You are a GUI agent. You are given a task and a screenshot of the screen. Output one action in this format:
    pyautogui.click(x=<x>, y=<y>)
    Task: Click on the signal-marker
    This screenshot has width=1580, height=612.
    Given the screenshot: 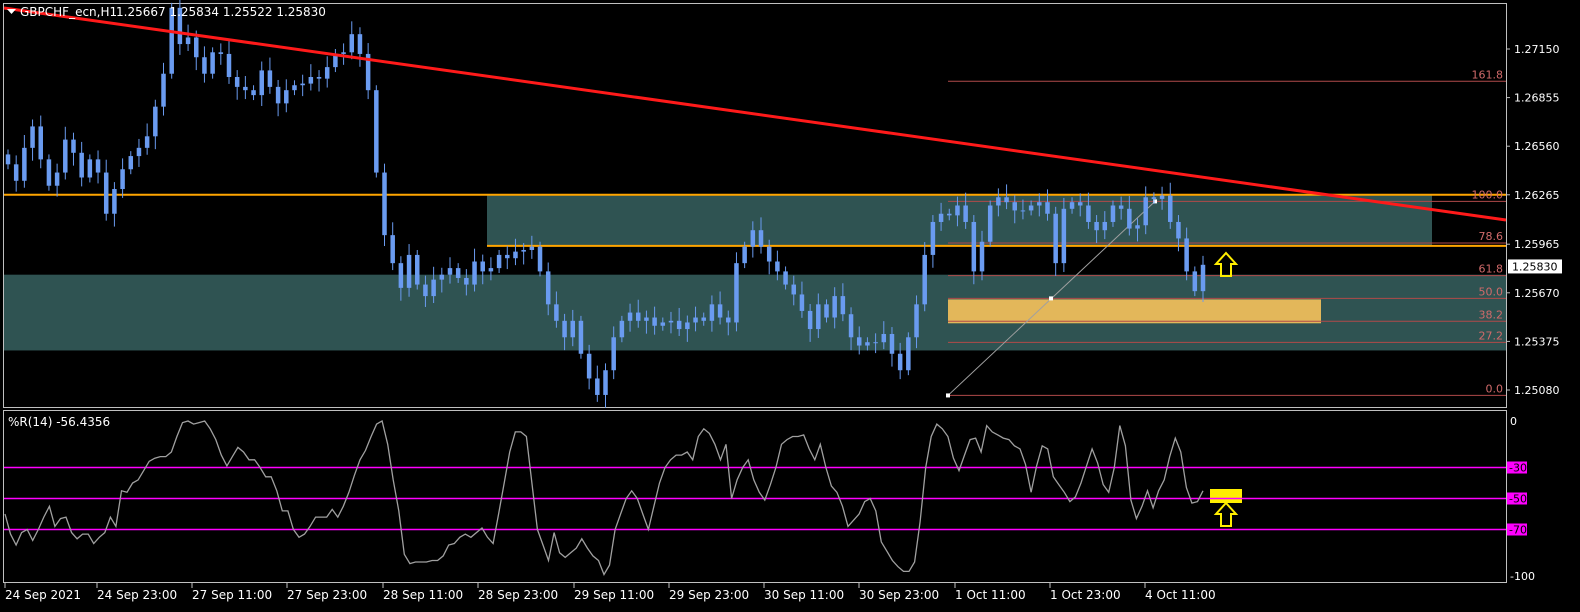 What is the action you would take?
    pyautogui.click(x=1226, y=496)
    